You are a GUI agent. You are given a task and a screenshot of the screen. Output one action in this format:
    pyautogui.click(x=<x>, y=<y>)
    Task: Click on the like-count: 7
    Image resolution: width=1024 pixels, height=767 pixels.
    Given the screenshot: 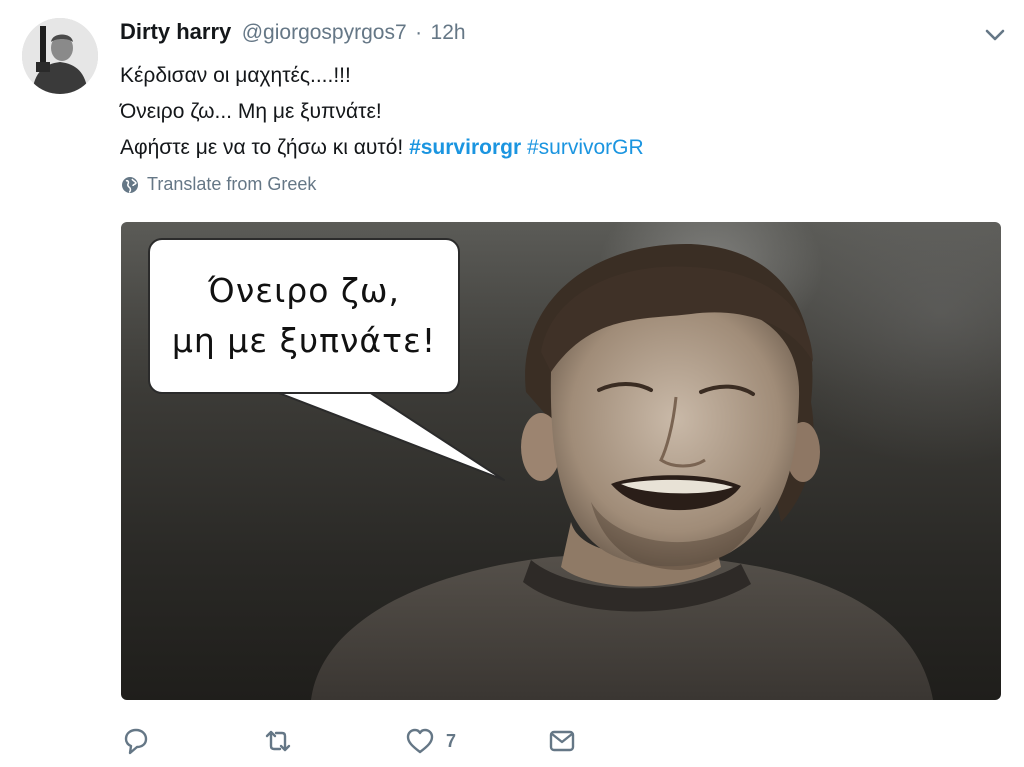 What is the action you would take?
    pyautogui.click(x=451, y=740)
    